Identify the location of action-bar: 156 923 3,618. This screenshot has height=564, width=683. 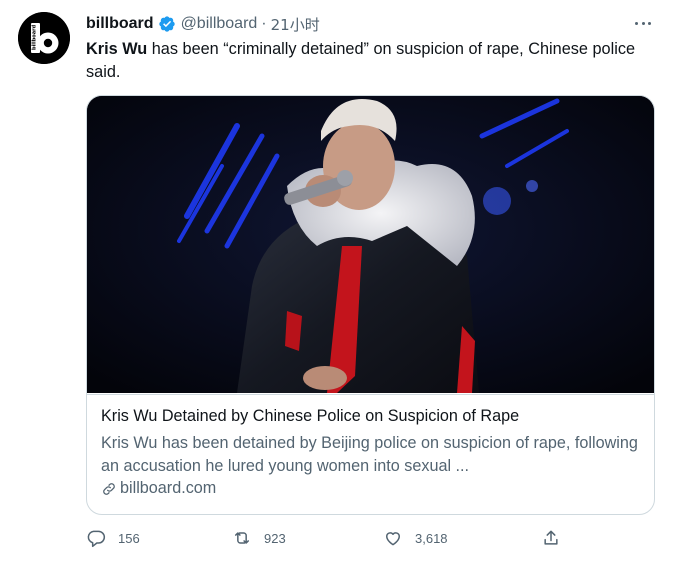
(331, 540).